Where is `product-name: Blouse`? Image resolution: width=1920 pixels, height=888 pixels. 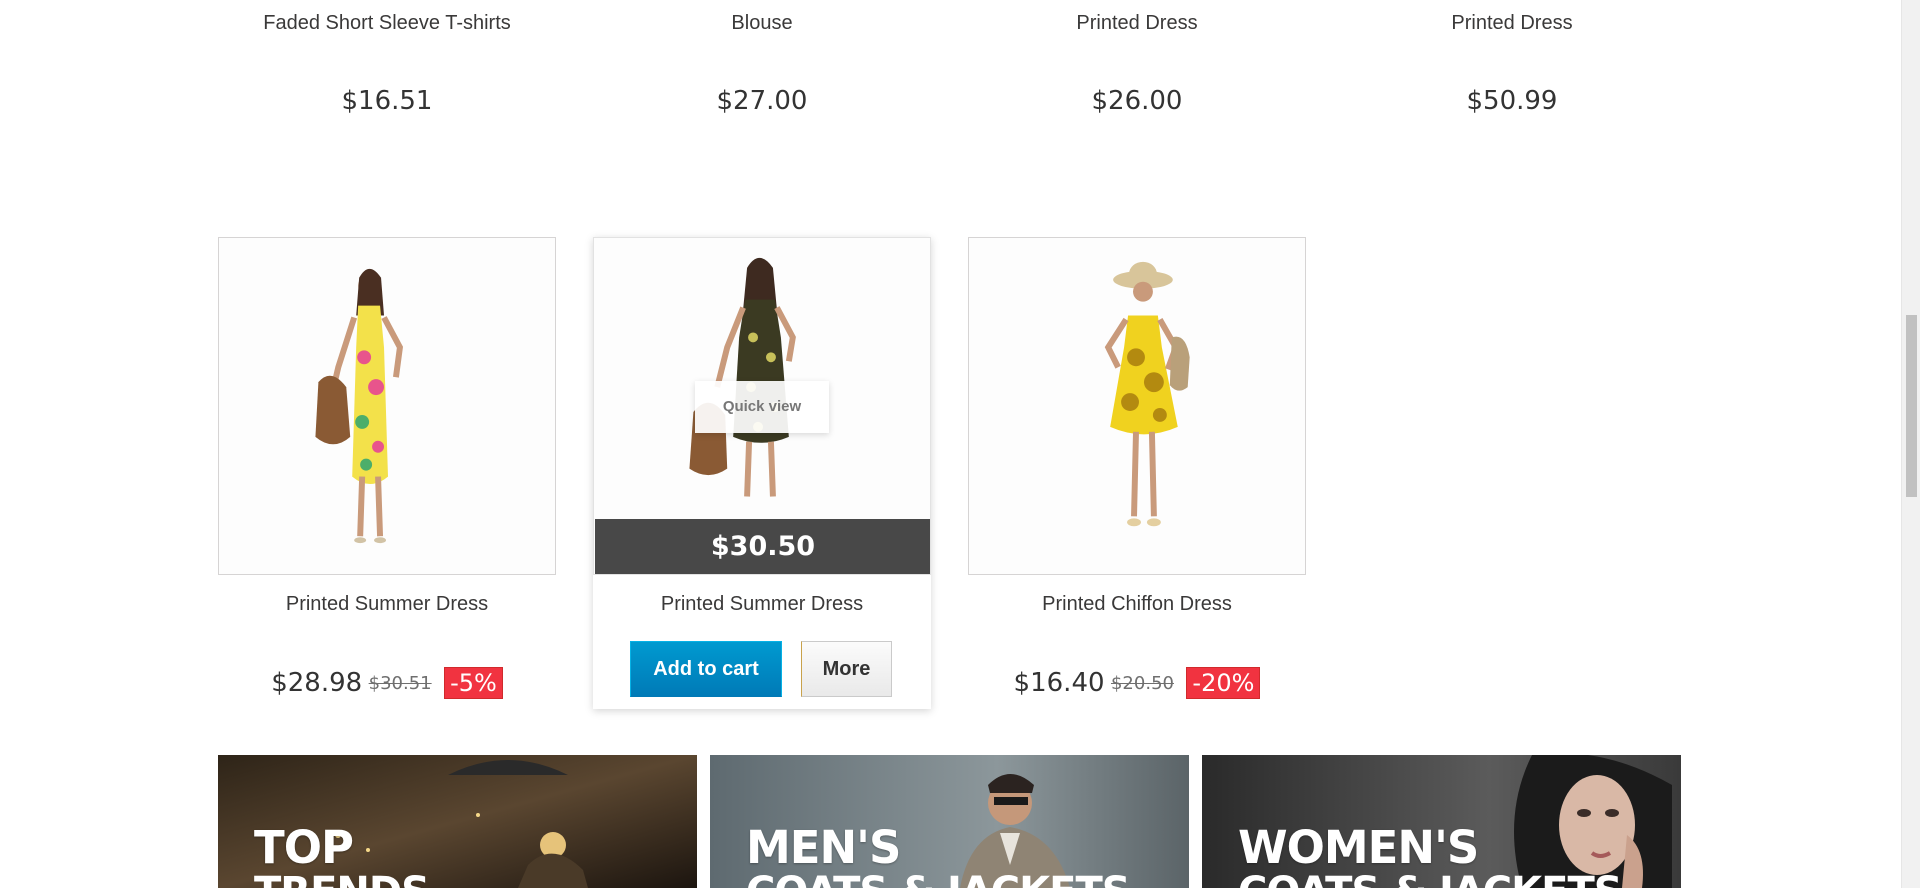 product-name: Blouse is located at coordinates (762, 23).